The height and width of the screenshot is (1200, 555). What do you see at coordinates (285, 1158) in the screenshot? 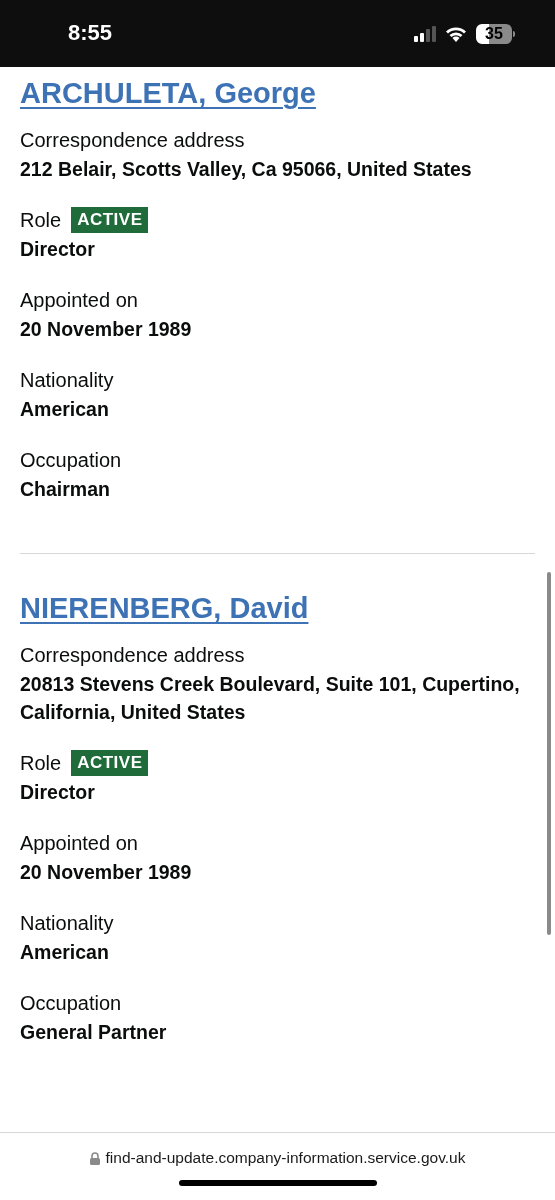
I see `url-text: find-and-update.company-information.service.gov.uk` at bounding box center [285, 1158].